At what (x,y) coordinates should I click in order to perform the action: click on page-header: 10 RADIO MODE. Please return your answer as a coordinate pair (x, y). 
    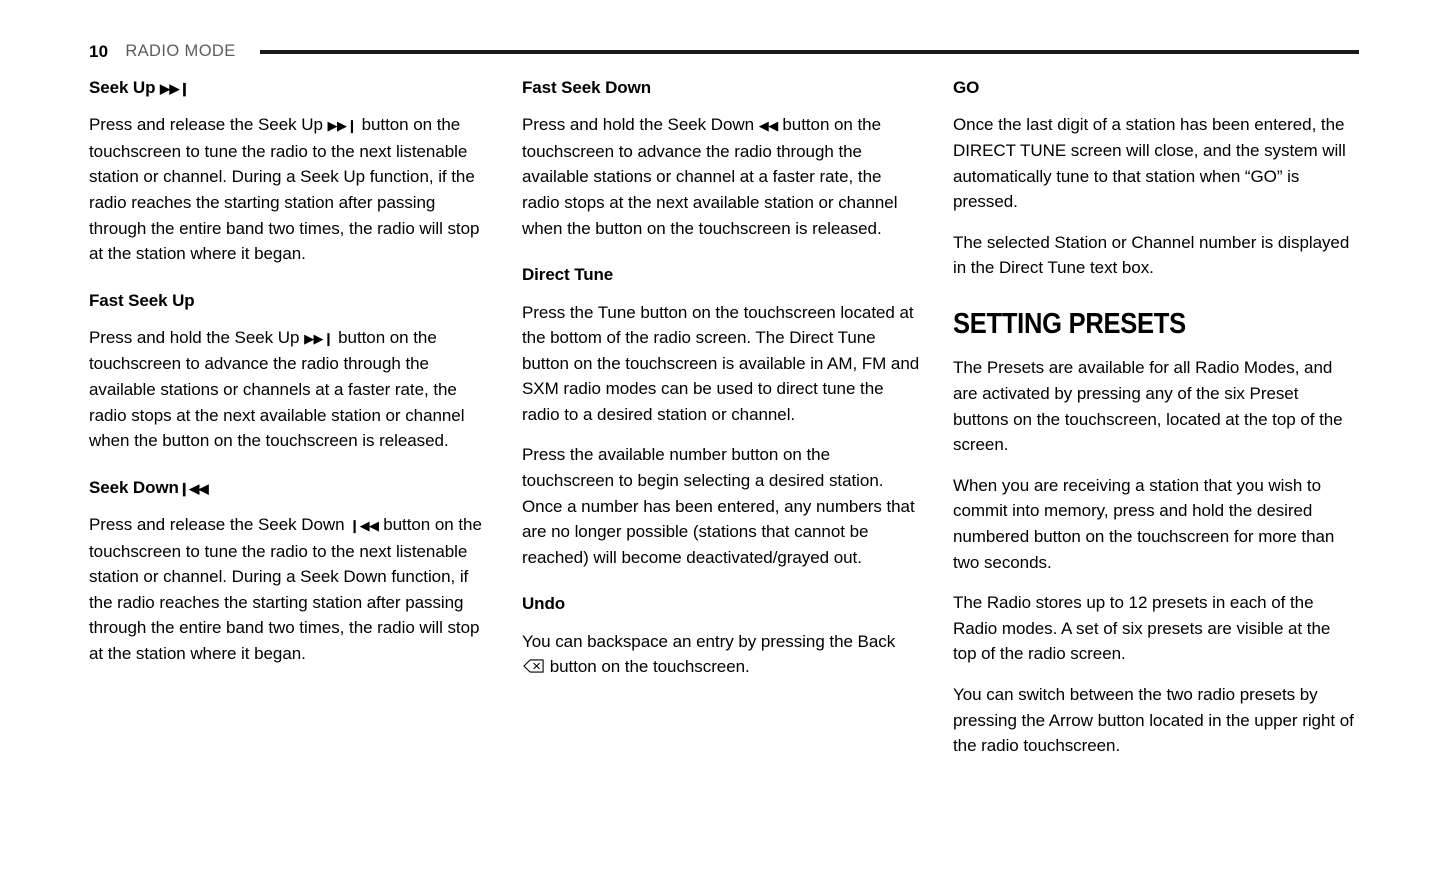
    Looking at the image, I should click on (724, 51).